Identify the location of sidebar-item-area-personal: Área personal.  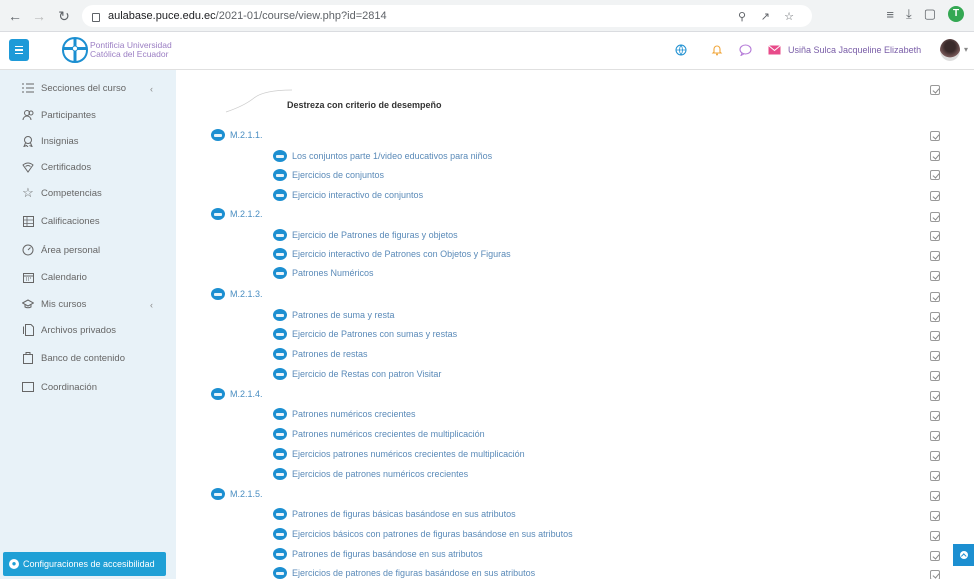
(61, 250).